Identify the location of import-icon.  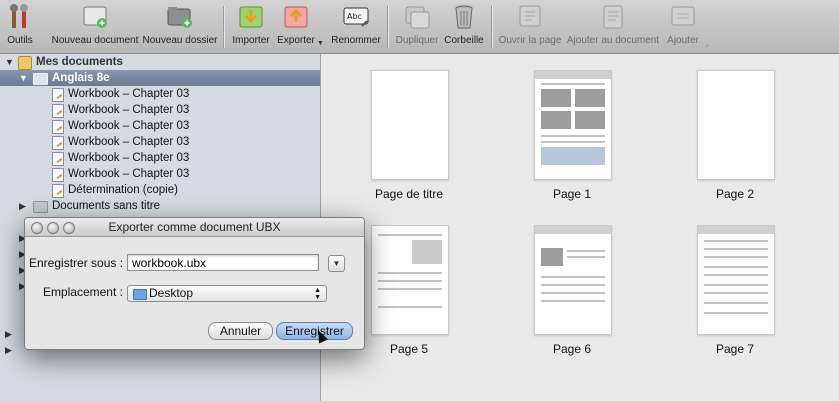
(251, 17).